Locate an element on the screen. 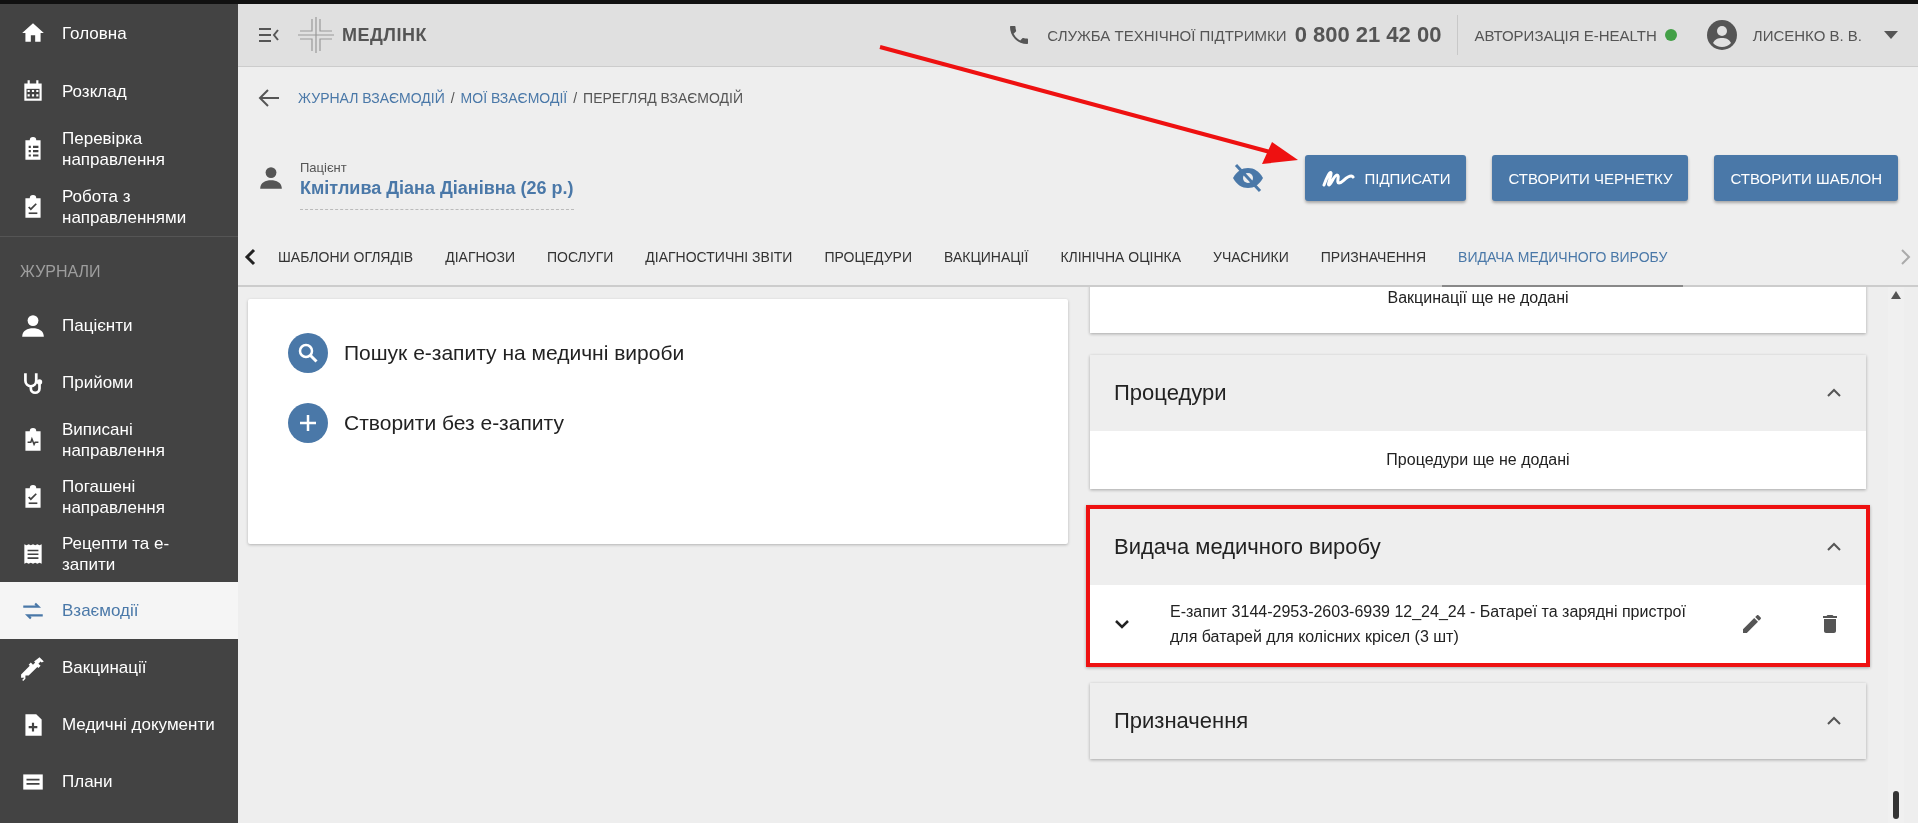 The width and height of the screenshot is (1918, 823). sidebar-item: Медичні документи is located at coordinates (119, 724).